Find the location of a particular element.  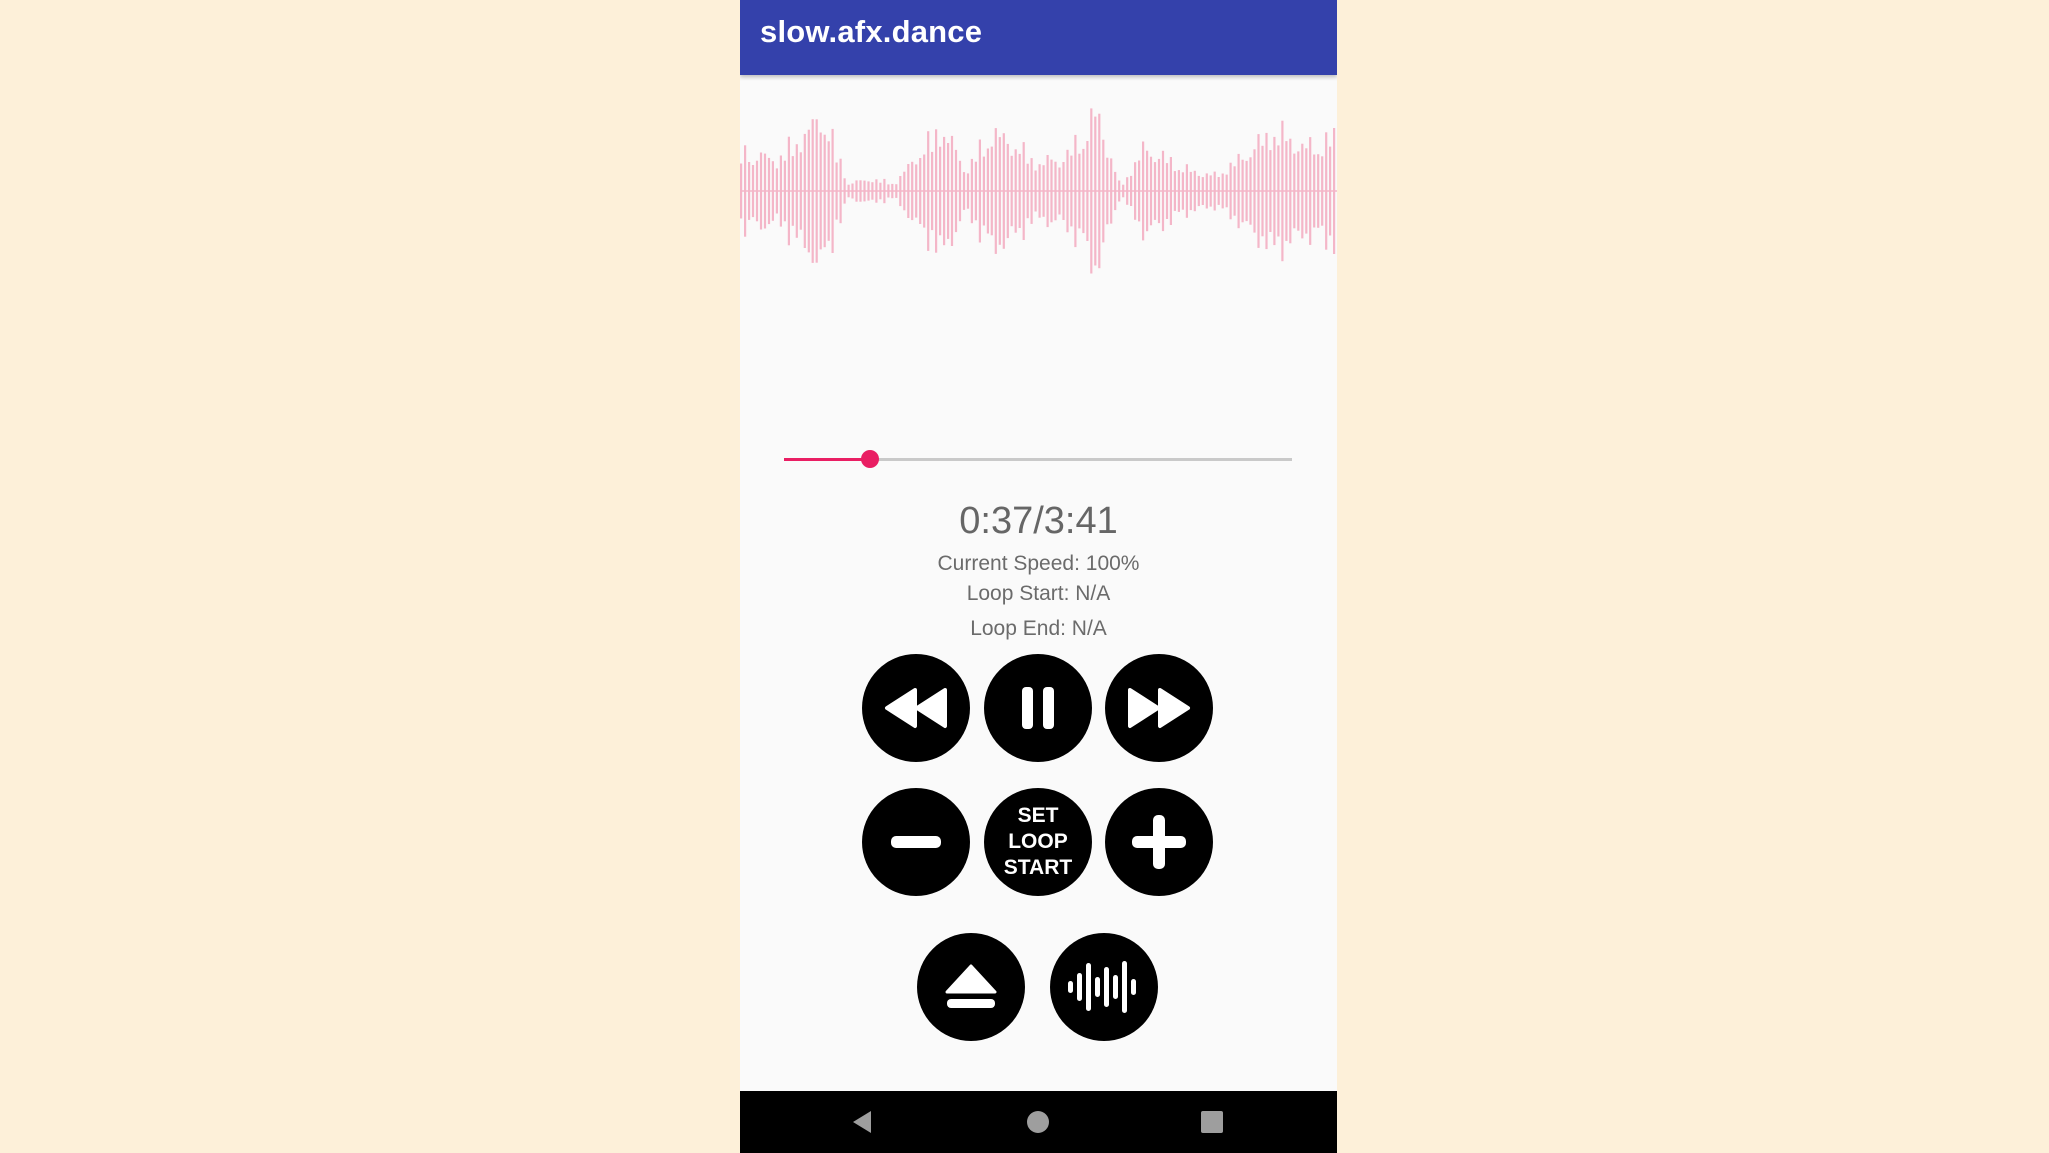

set-loop-start-button: SET LOOP START is located at coordinates (1038, 842).